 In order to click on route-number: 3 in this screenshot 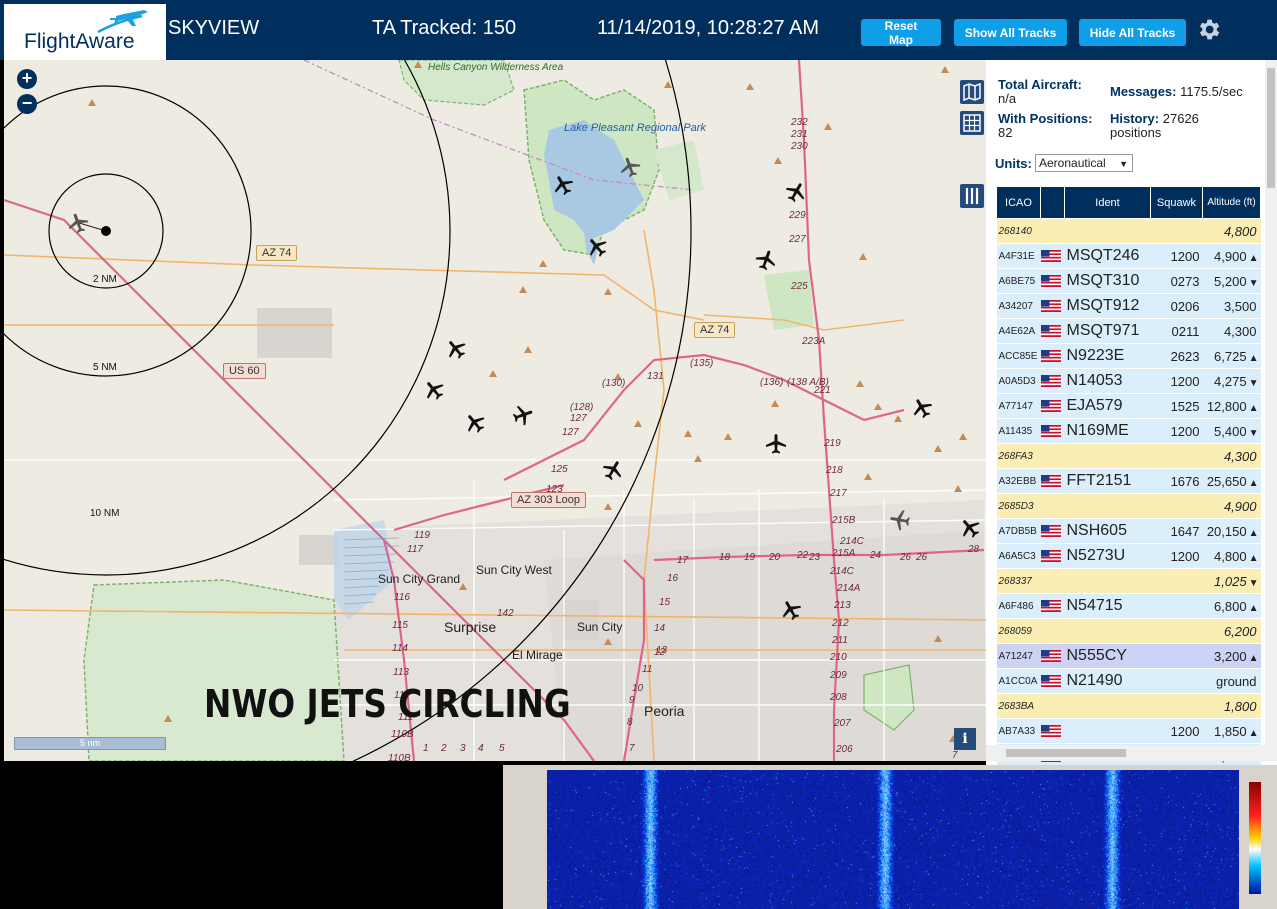, I will do `click(463, 748)`.